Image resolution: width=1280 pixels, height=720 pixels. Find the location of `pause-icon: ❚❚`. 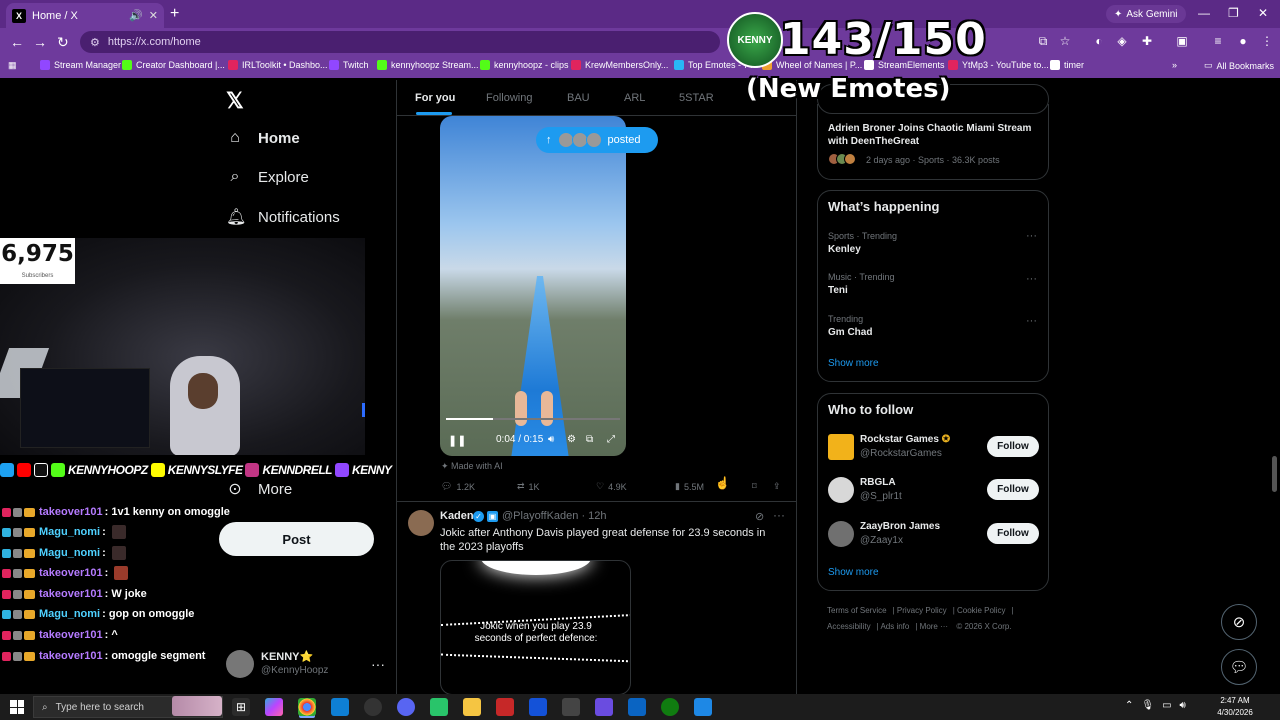

pause-icon: ❚❚ is located at coordinates (457, 440).